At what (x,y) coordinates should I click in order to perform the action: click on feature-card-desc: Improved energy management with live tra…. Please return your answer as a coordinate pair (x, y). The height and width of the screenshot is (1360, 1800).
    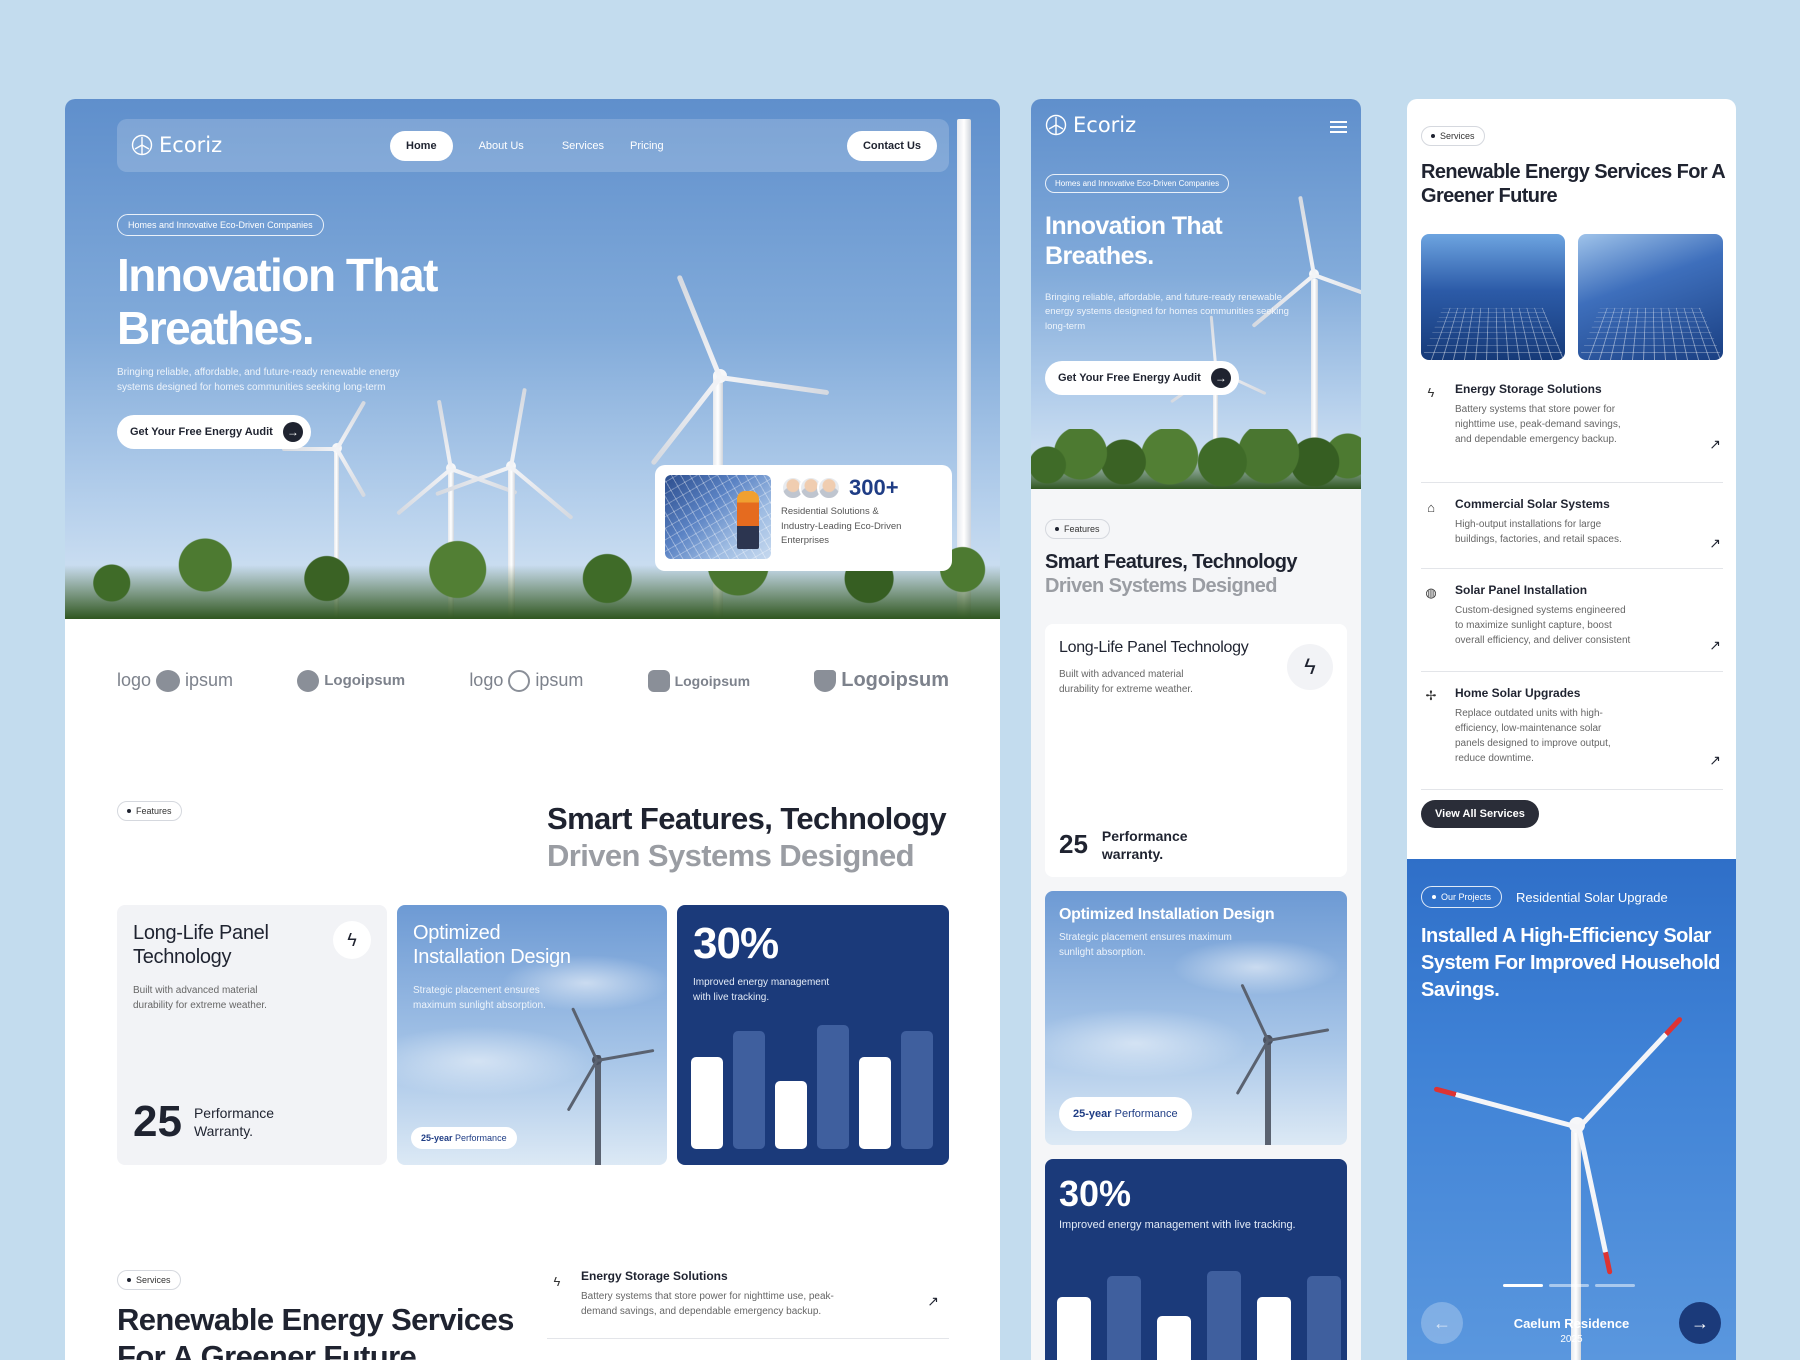
    Looking at the image, I should click on (1196, 1225).